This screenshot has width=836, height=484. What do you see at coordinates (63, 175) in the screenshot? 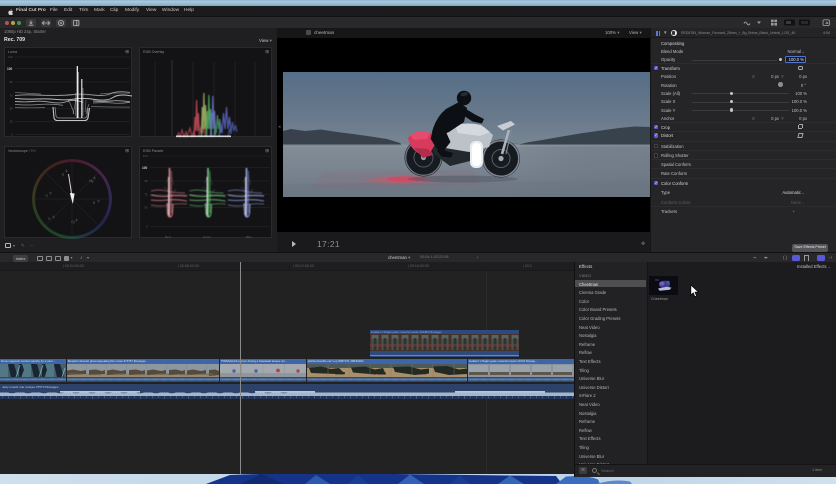
I see `svg-text: R` at bounding box center [63, 175].